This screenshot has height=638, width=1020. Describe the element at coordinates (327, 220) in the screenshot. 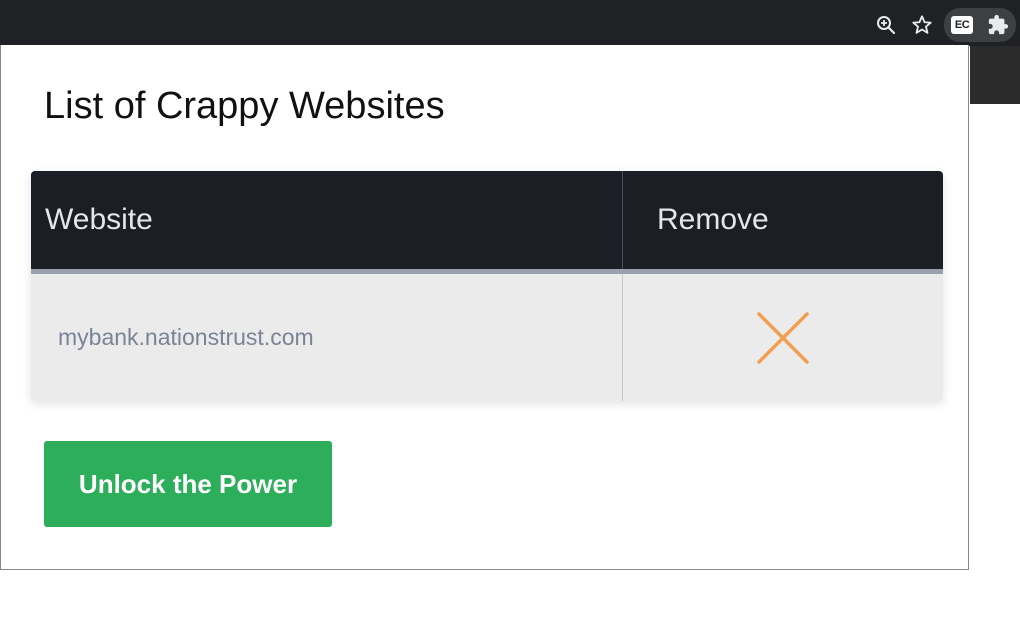

I see `column-header-website: Website` at that location.